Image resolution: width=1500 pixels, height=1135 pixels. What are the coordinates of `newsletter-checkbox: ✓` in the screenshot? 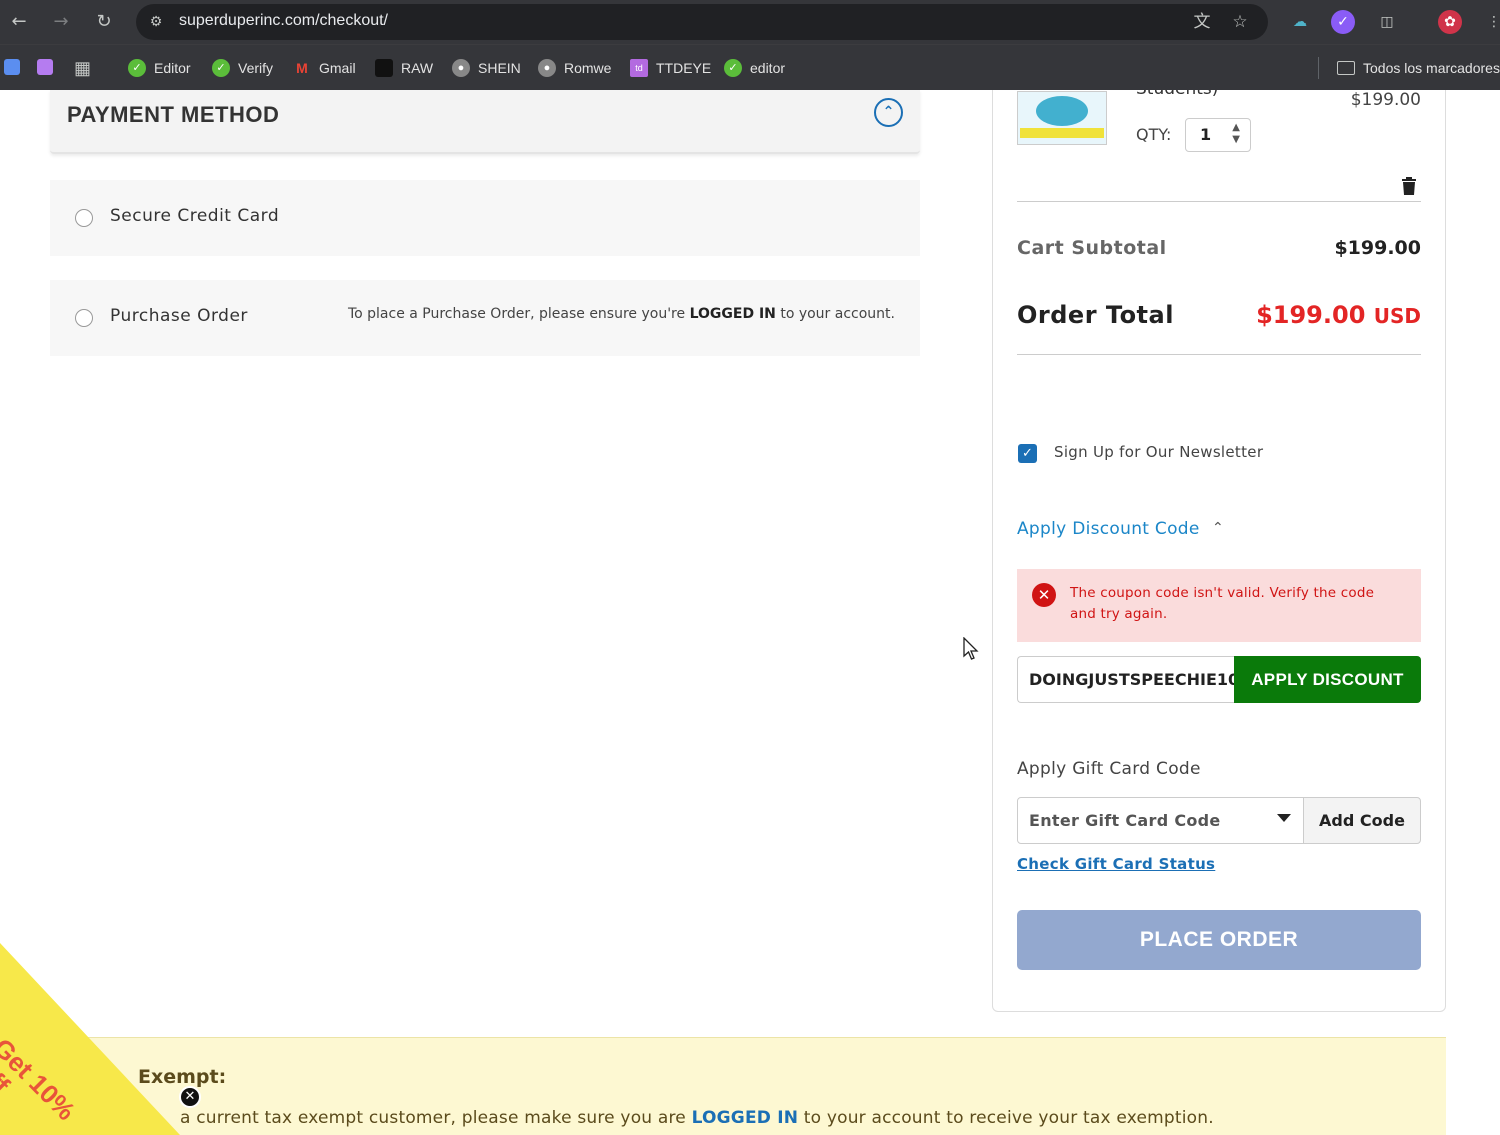 It's located at (1027, 453).